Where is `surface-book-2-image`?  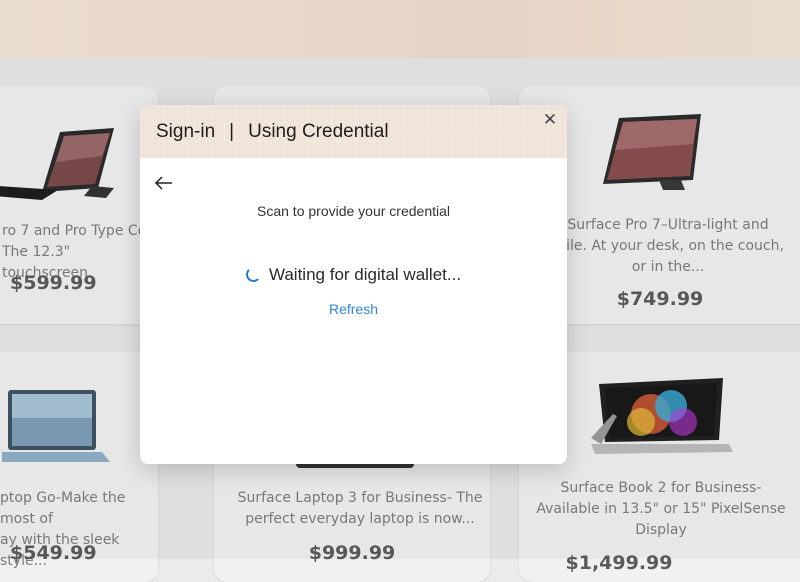 surface-book-2-image is located at coordinates (662, 416).